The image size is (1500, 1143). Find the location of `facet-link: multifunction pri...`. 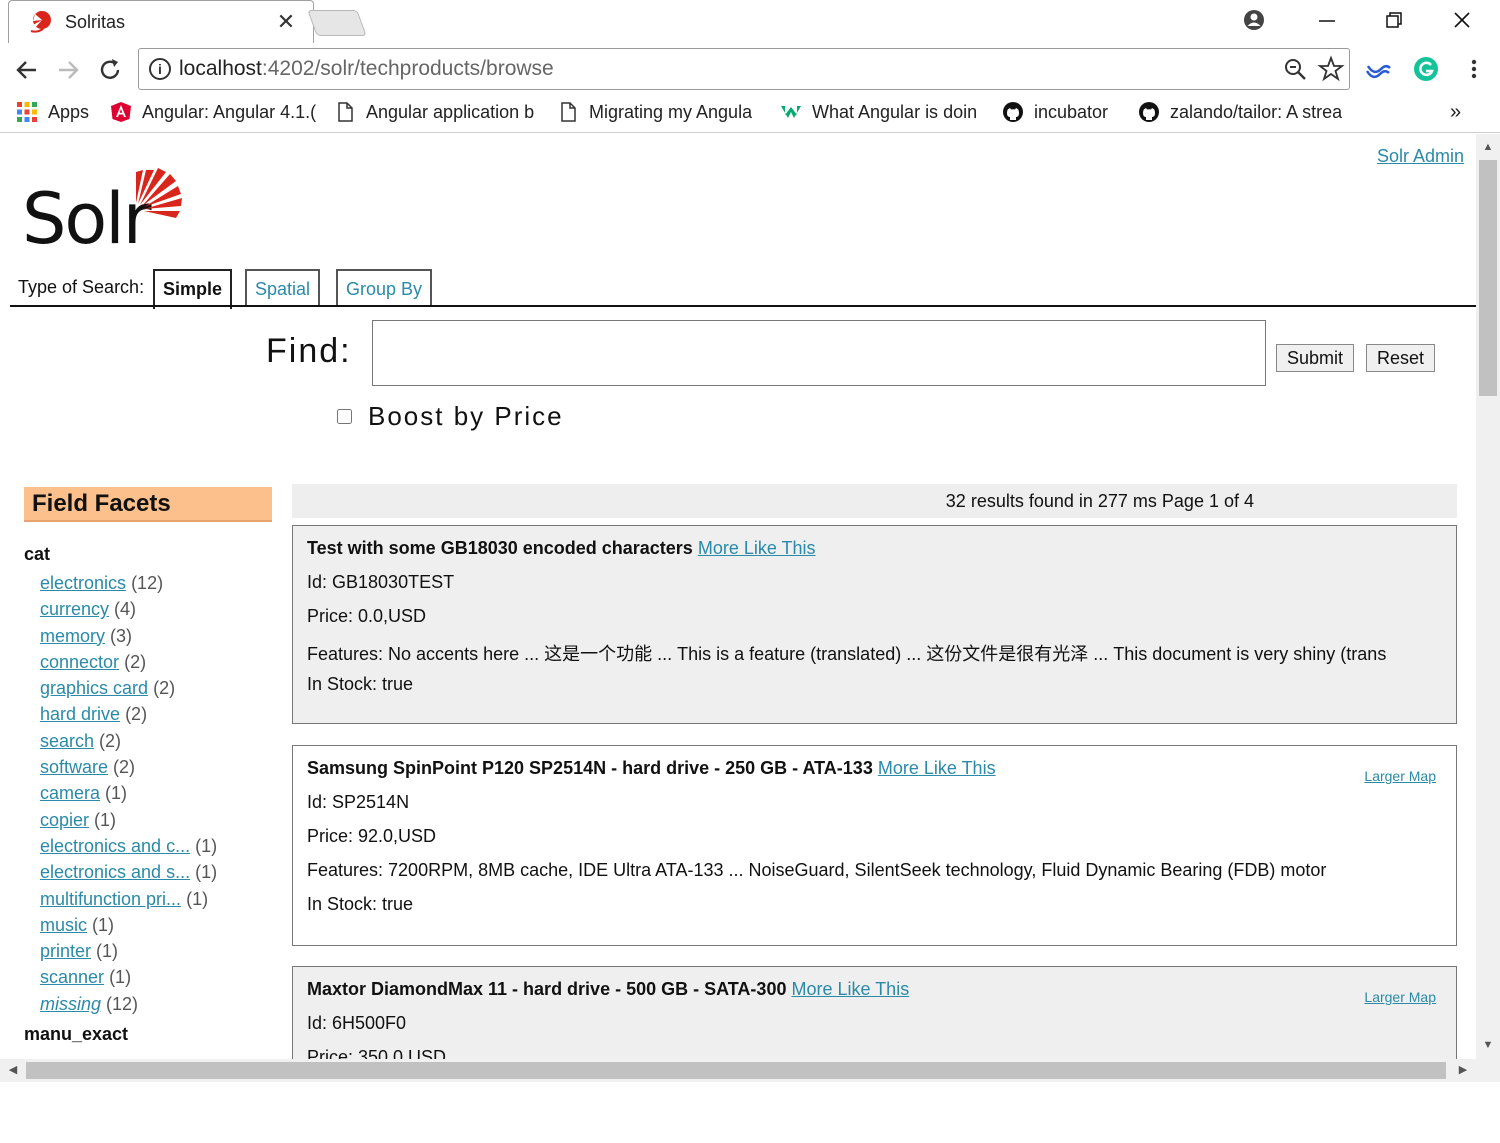

facet-link: multifunction pri... is located at coordinates (110, 899).